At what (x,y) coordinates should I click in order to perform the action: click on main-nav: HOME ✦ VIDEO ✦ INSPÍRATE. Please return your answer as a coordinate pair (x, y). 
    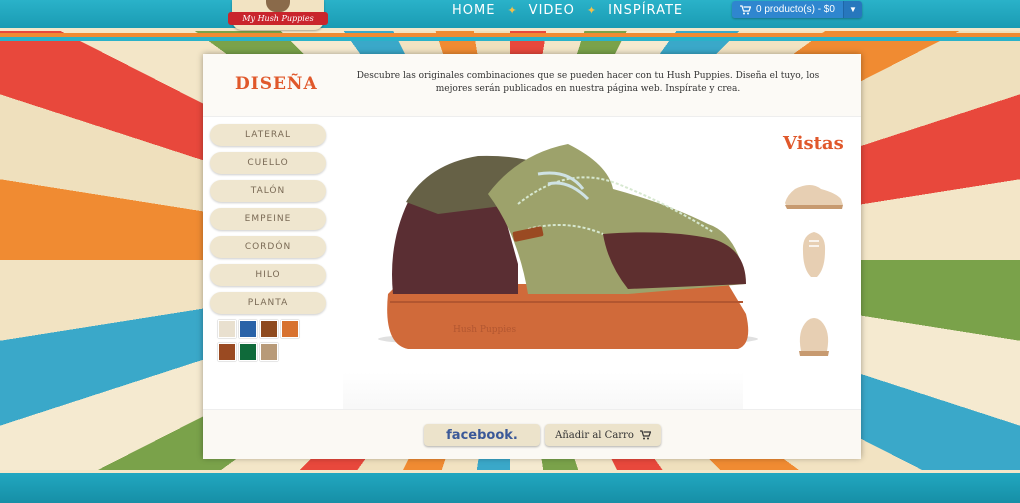
    Looking at the image, I should click on (567, 10).